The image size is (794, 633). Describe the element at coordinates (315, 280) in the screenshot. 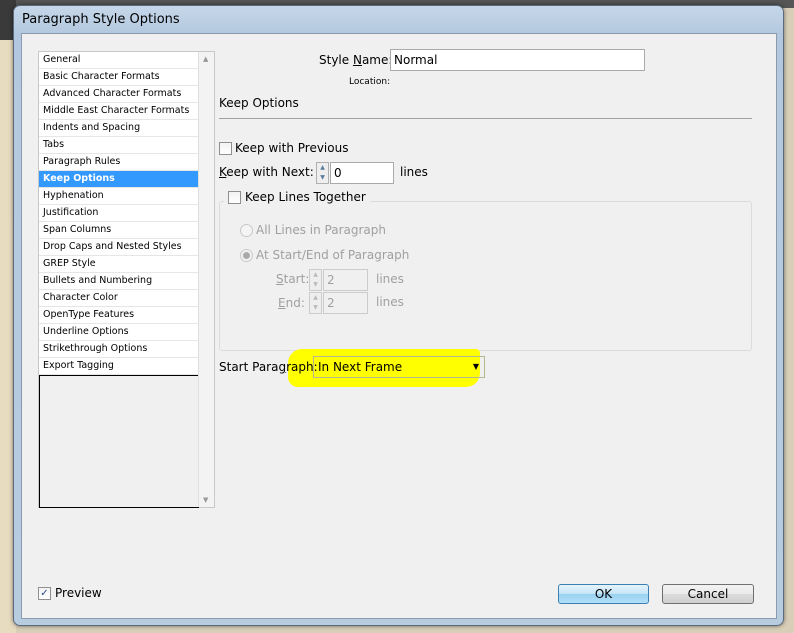

I see `start-stepper: ▲ ▼` at that location.